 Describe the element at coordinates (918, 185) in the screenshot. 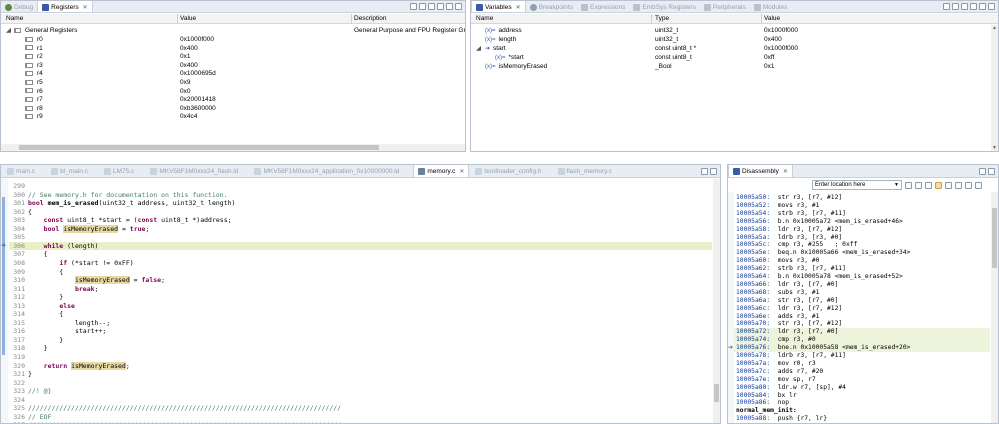

I see `sync-icon` at that location.